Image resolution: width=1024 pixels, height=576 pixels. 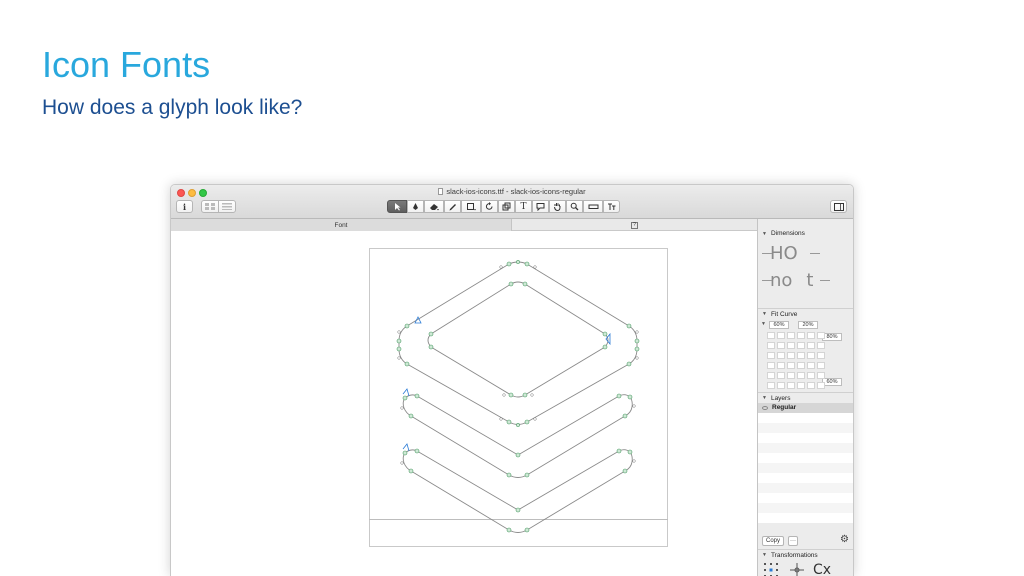 I want to click on info-button: i, so click(x=184, y=206).